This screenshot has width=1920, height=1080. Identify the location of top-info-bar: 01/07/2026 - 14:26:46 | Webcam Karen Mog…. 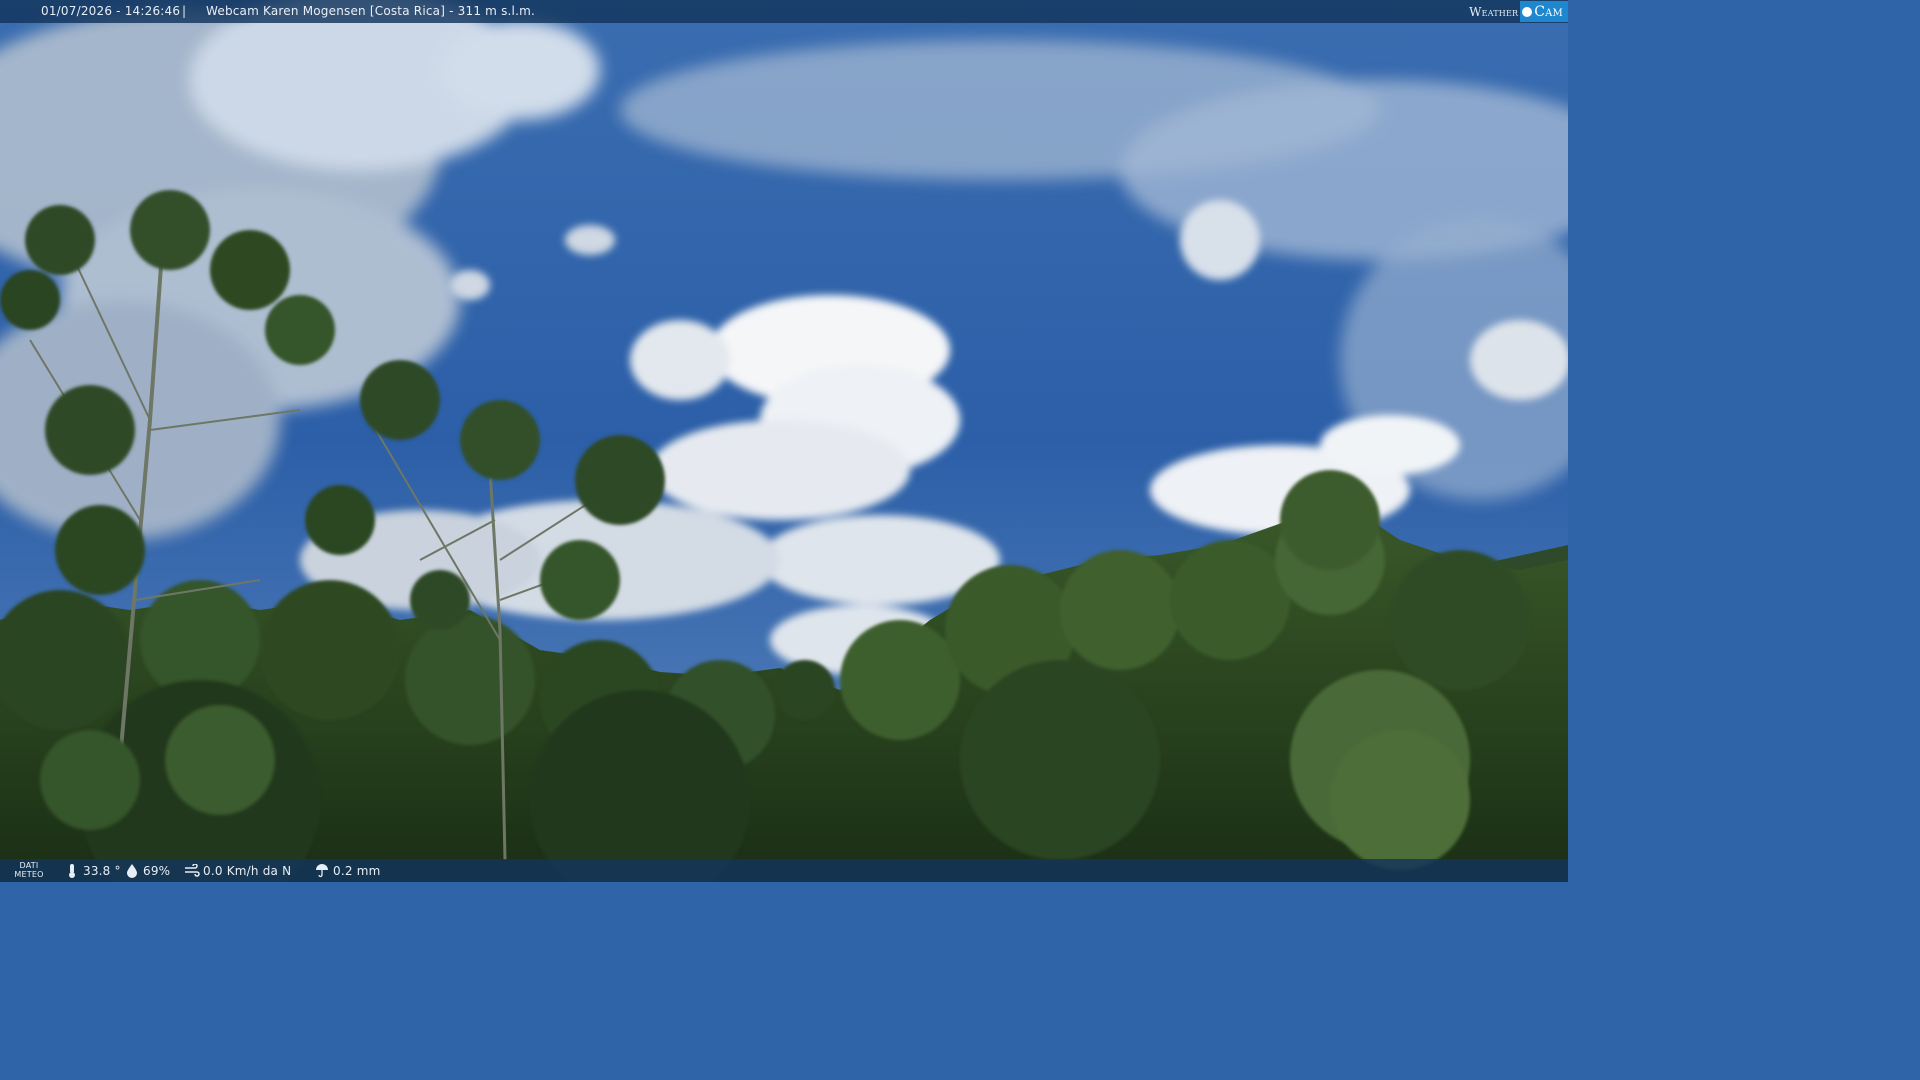
(784, 11).